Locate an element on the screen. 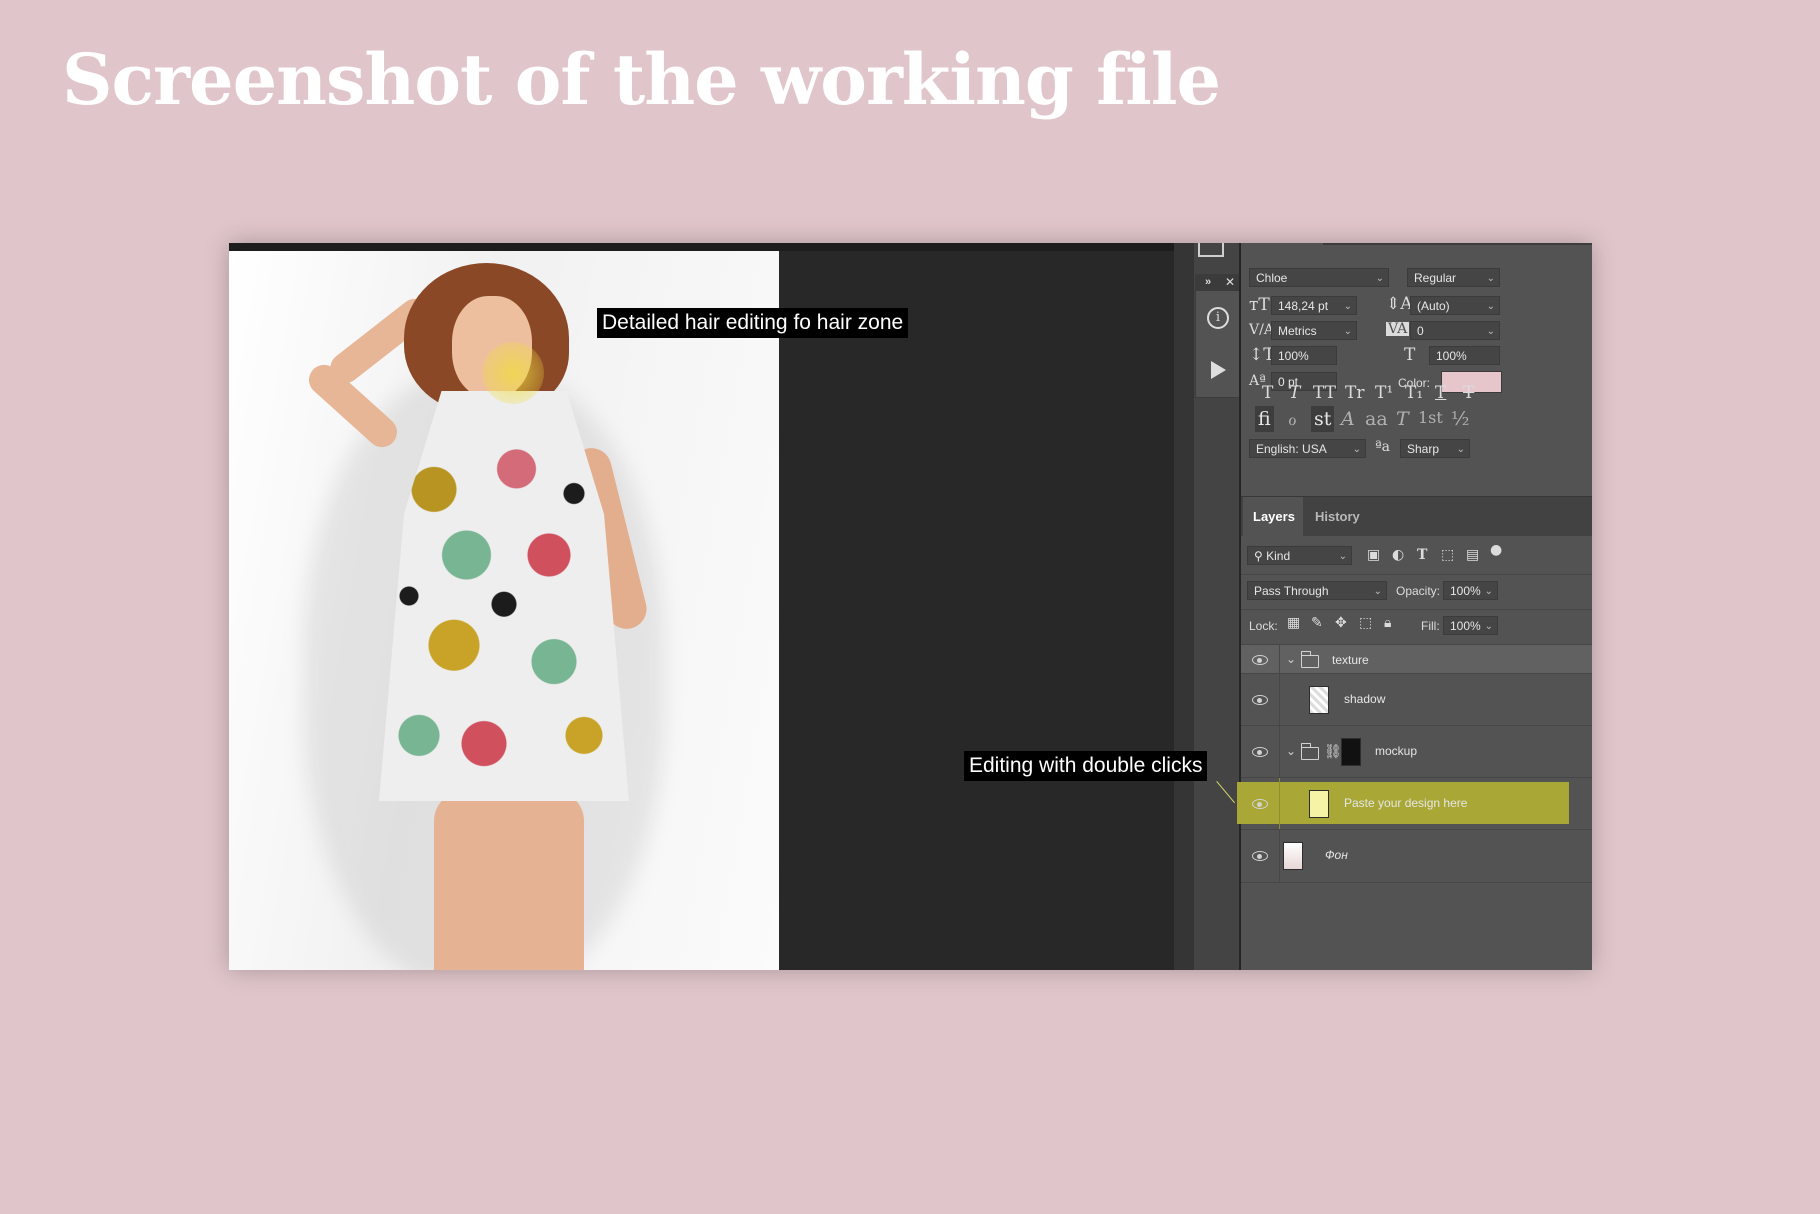  font-size-icon: ᴛT is located at coordinates (1259, 305).